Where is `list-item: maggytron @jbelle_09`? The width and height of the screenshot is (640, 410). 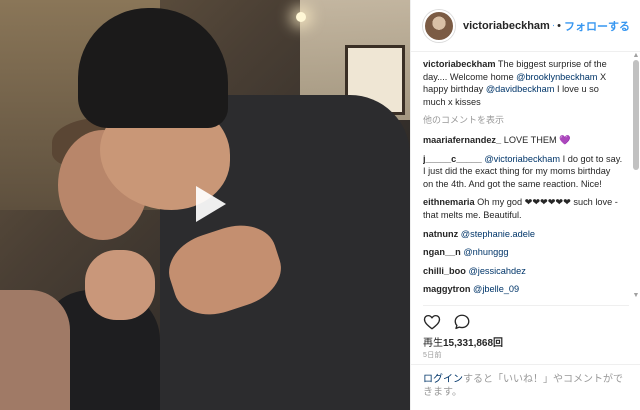
list-item: maggytron @jbelle_09 is located at coordinates (523, 289).